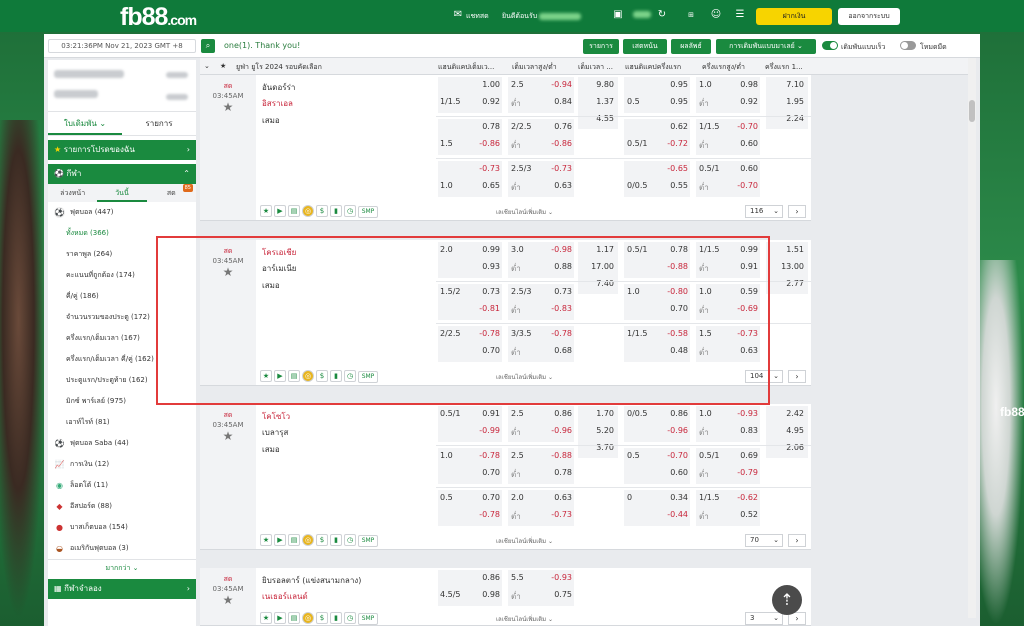 This screenshot has width=1024, height=626. Describe the element at coordinates (764, 618) in the screenshot. I see `bet-count-dropdown: 3 ⌄` at that location.